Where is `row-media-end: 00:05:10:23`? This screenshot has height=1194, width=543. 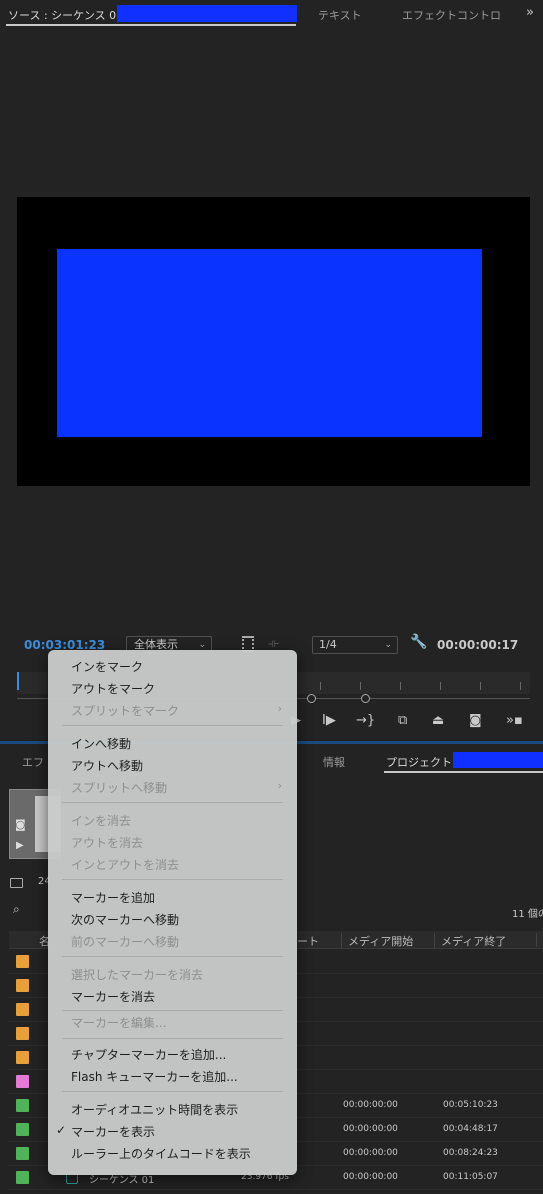 row-media-end: 00:05:10:23 is located at coordinates (470, 1105).